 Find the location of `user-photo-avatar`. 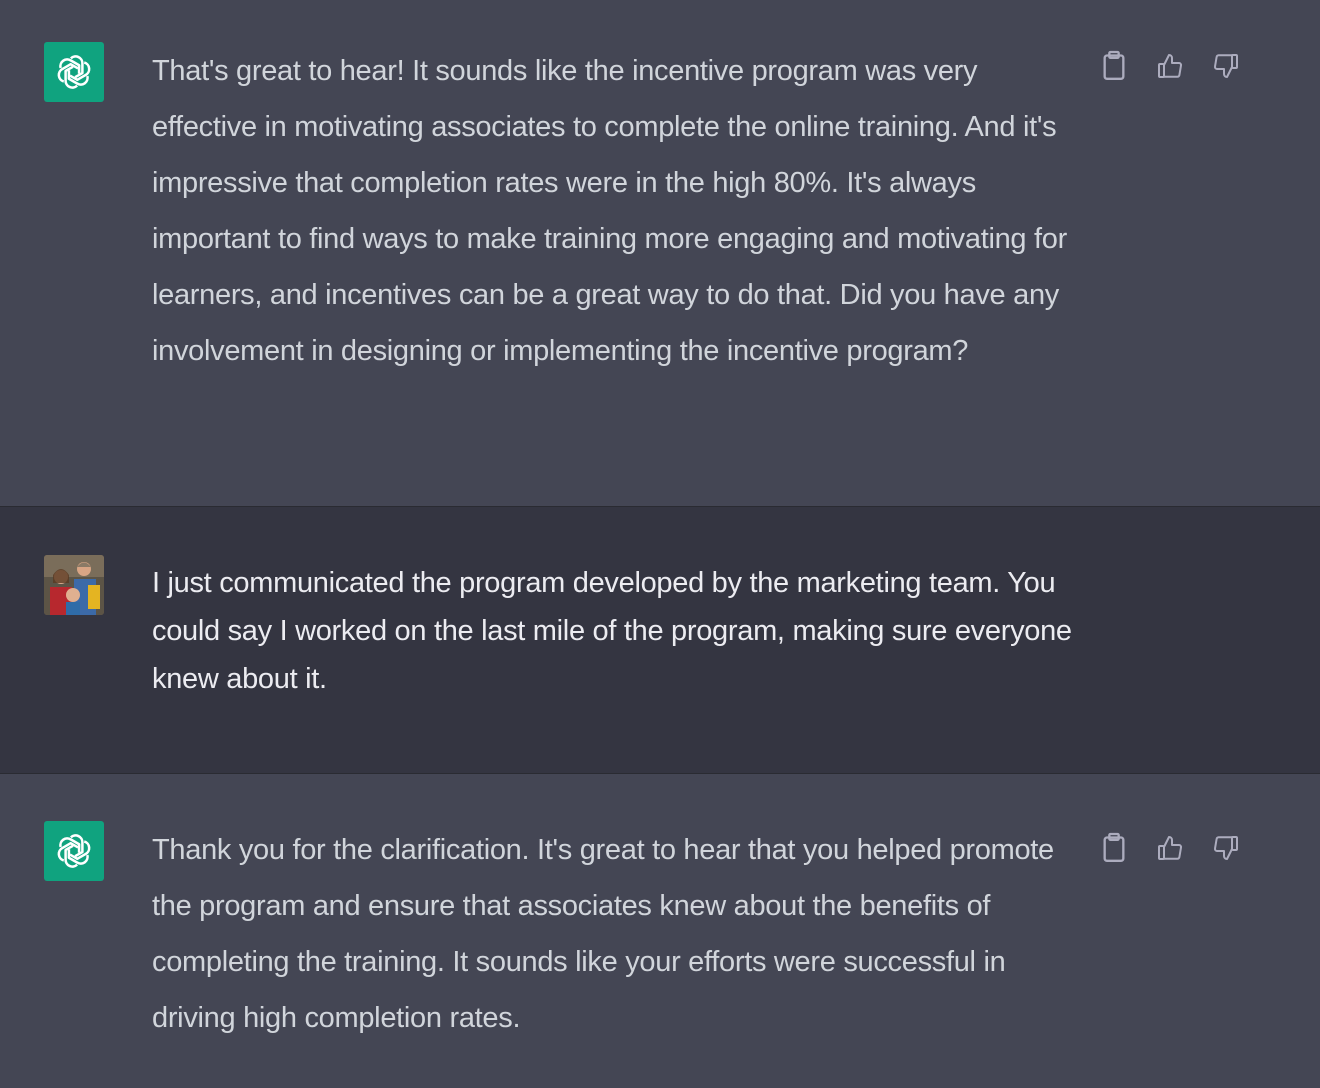

user-photo-avatar is located at coordinates (74, 585).